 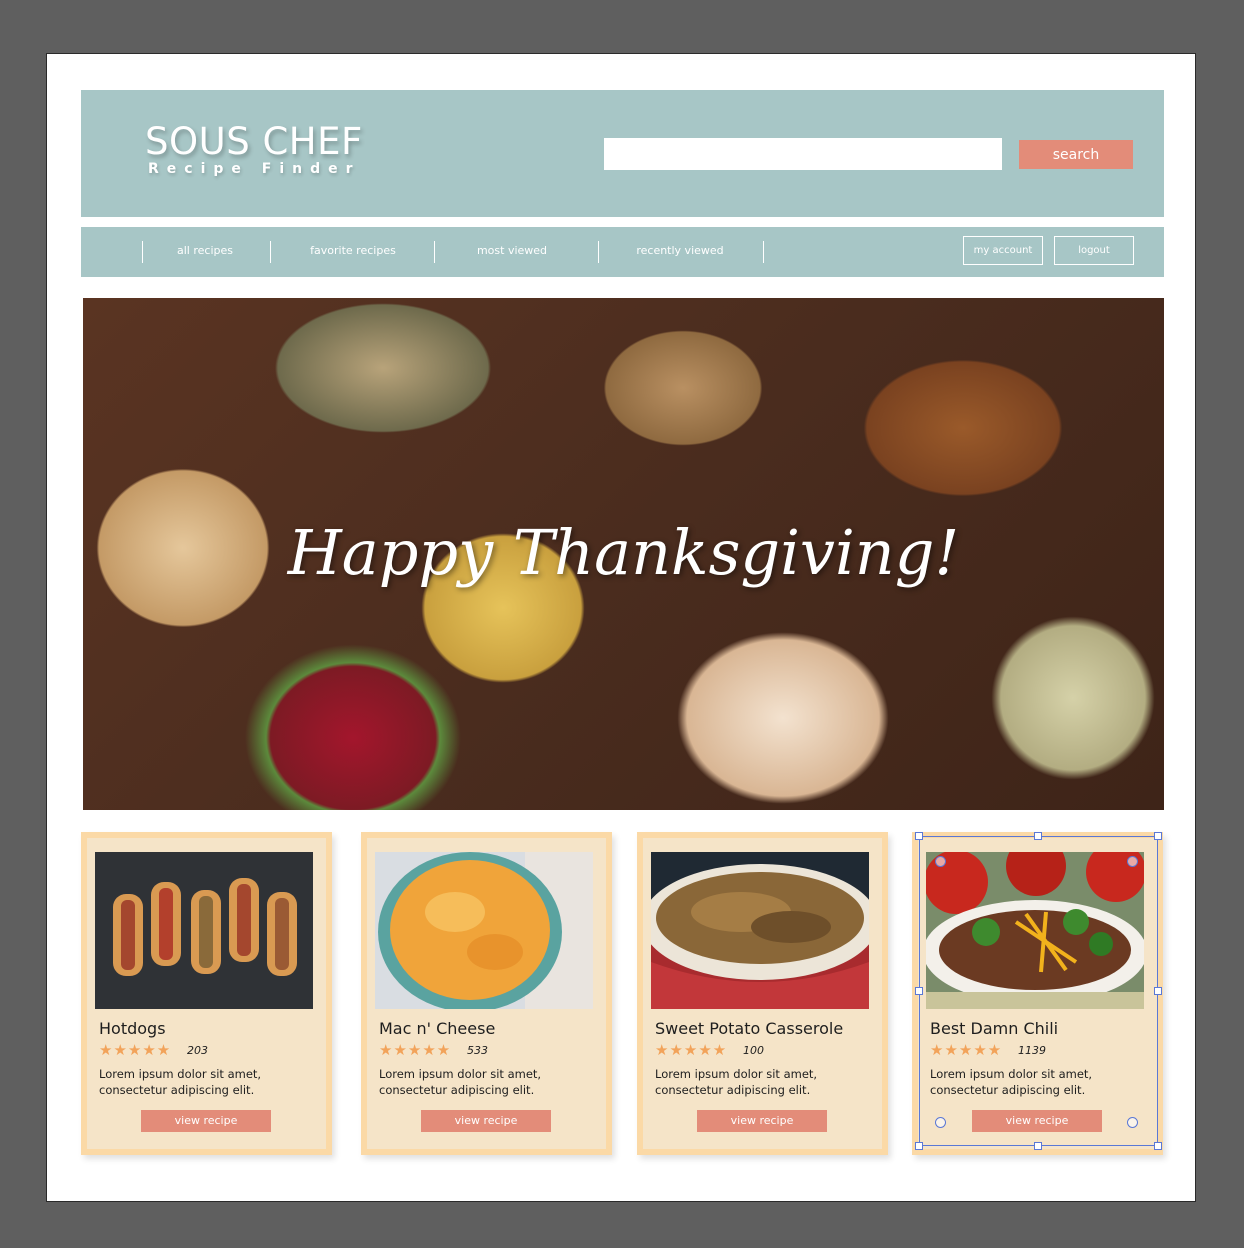 What do you see at coordinates (1076, 154) in the screenshot?
I see `search-button: search` at bounding box center [1076, 154].